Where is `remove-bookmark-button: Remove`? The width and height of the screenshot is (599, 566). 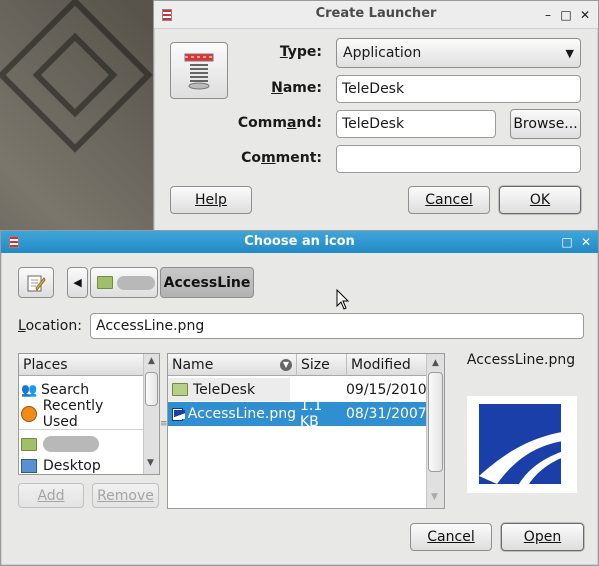 remove-bookmark-button: Remove is located at coordinates (125, 495).